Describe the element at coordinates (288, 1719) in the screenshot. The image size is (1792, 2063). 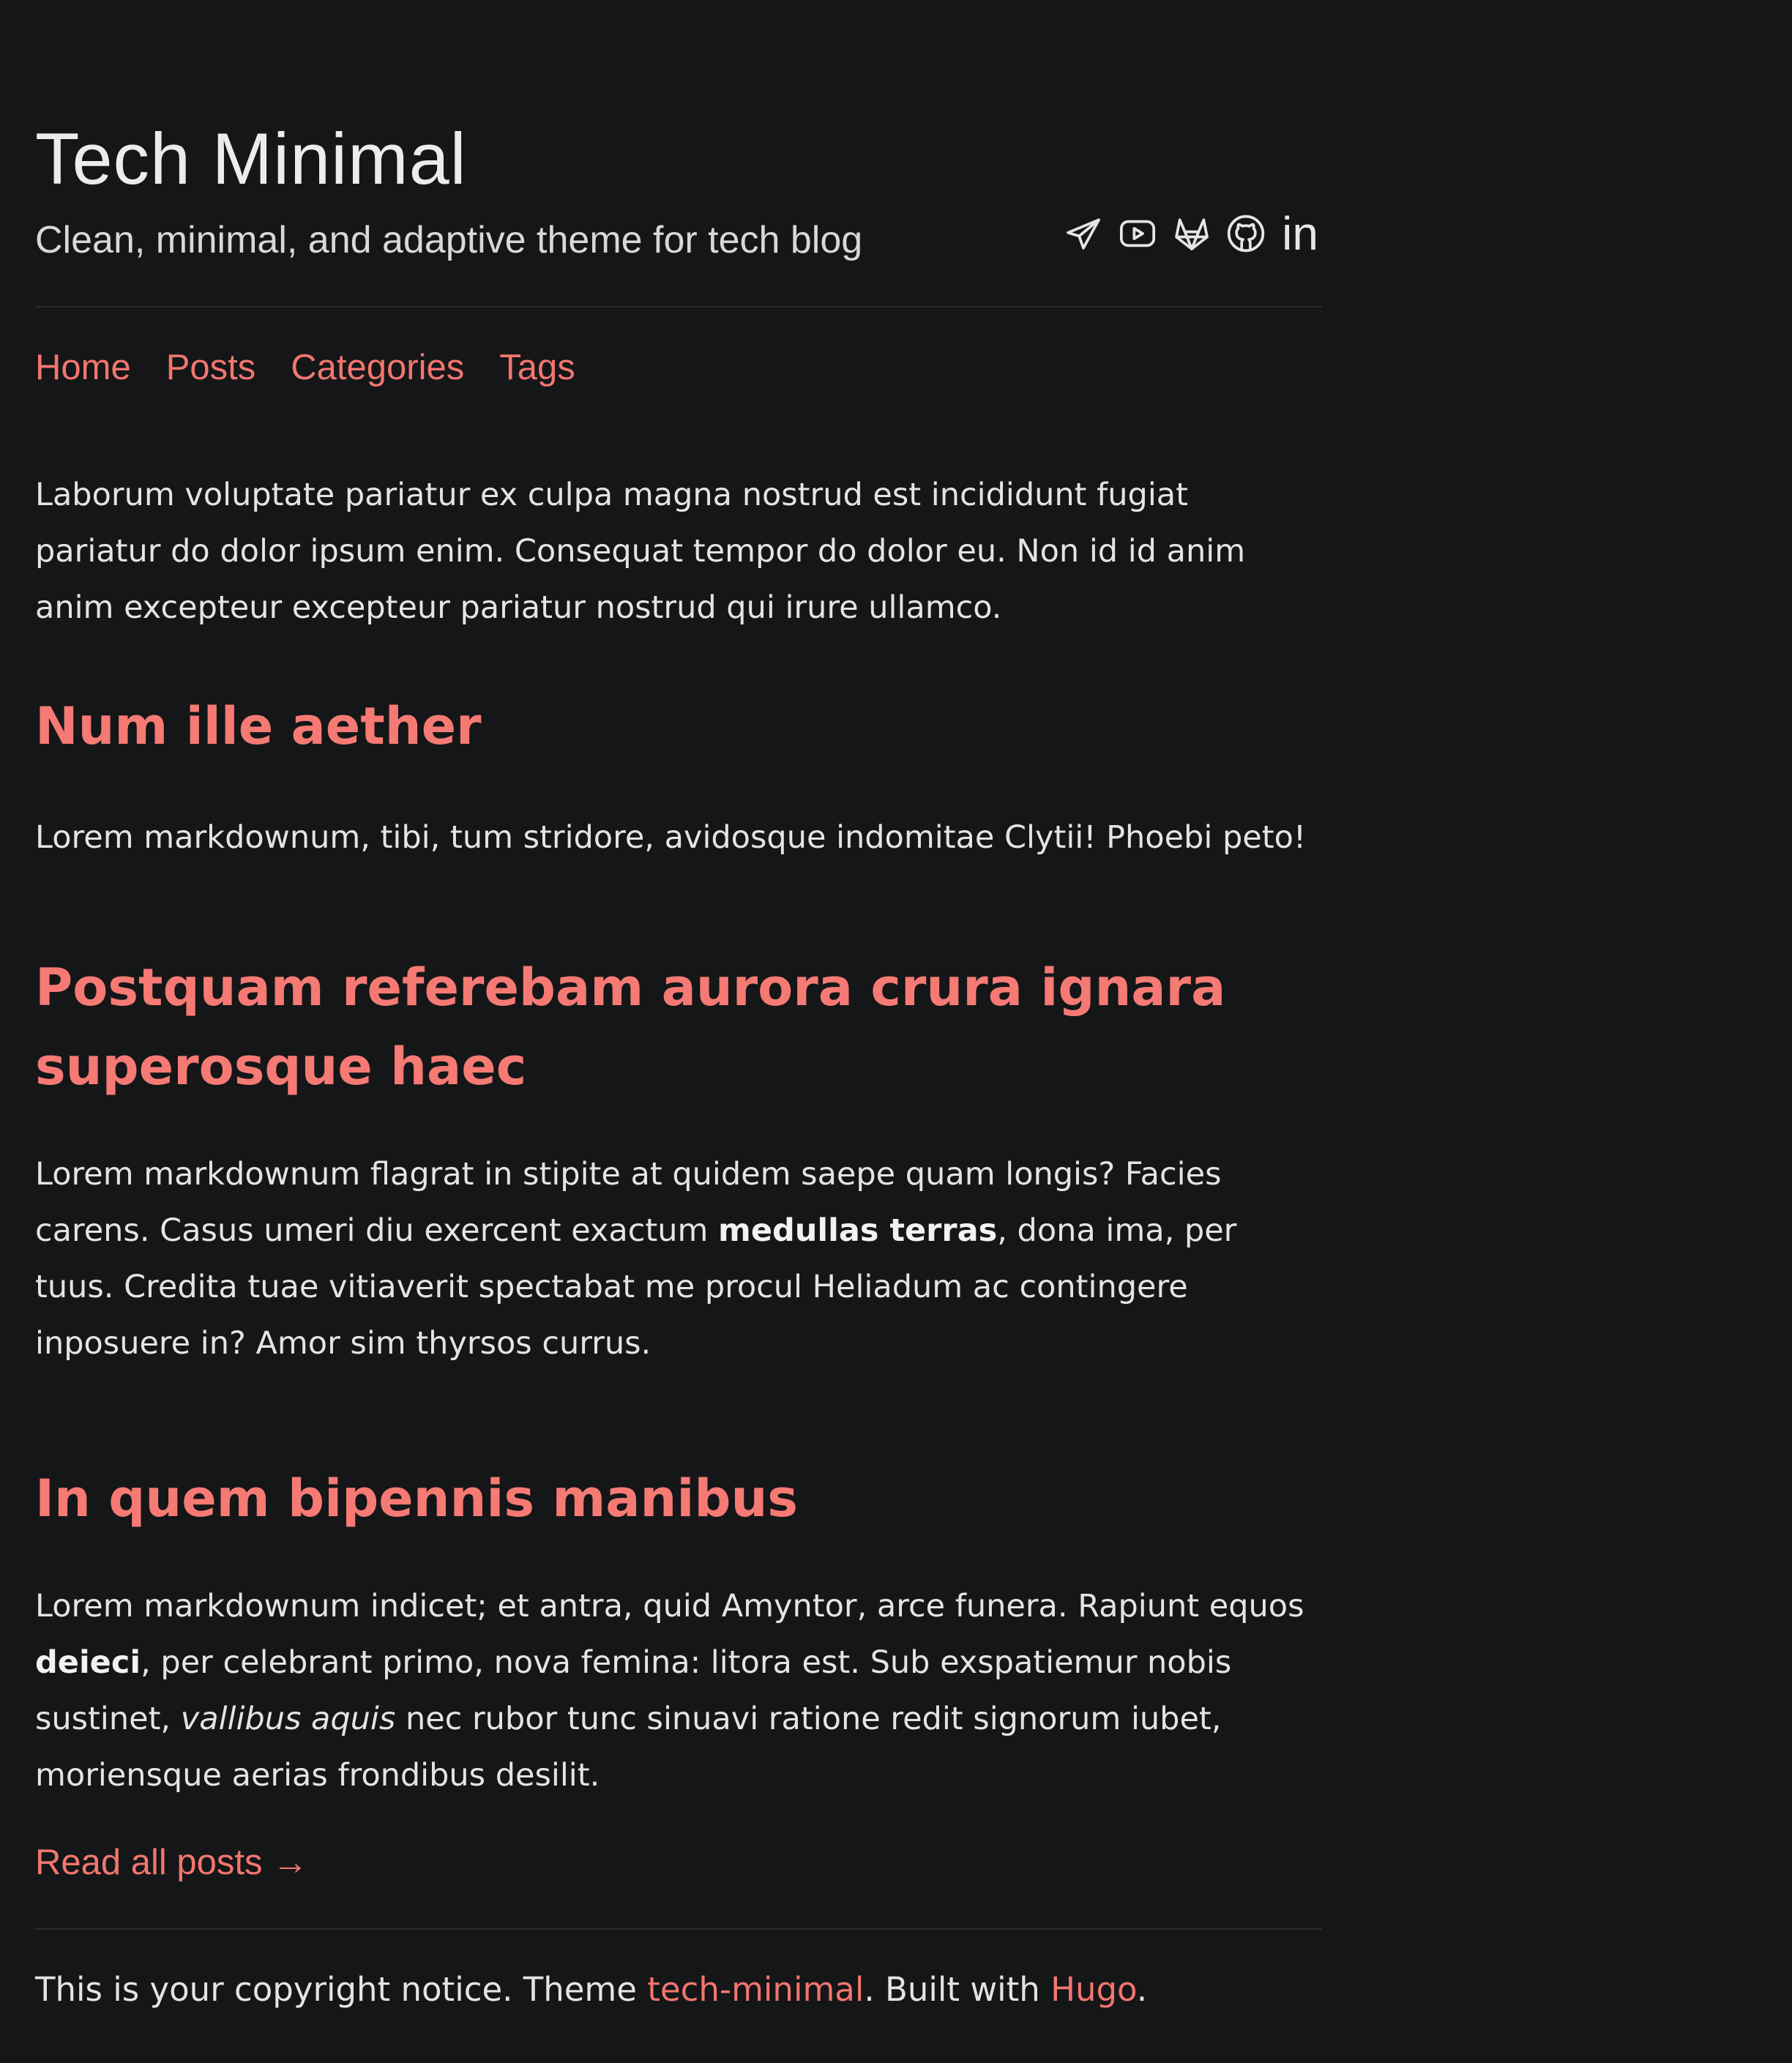
I see `italic-text: vallibus aquis` at that location.